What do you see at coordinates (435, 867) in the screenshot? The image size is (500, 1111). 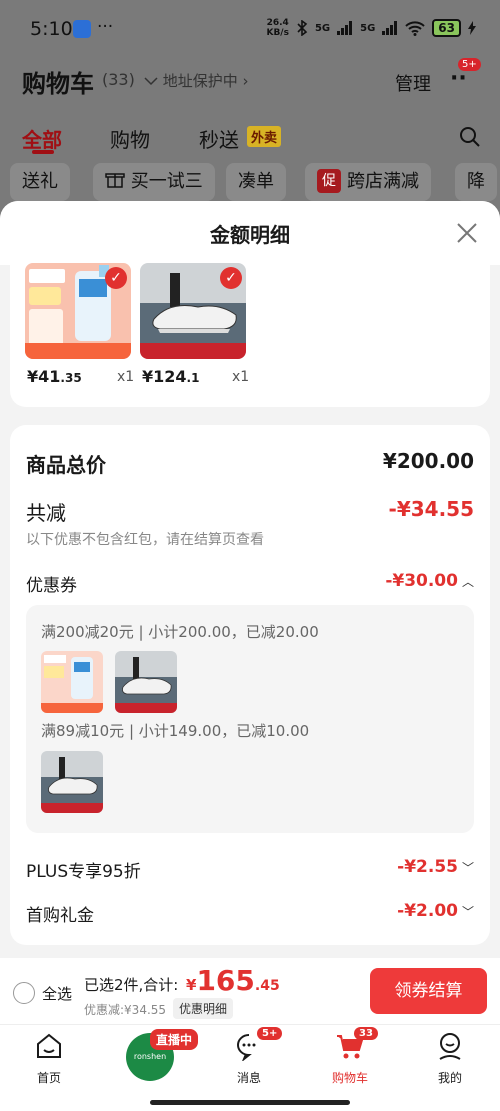 I see `plus-discount-toggle: -¥2.55 ﹀` at bounding box center [435, 867].